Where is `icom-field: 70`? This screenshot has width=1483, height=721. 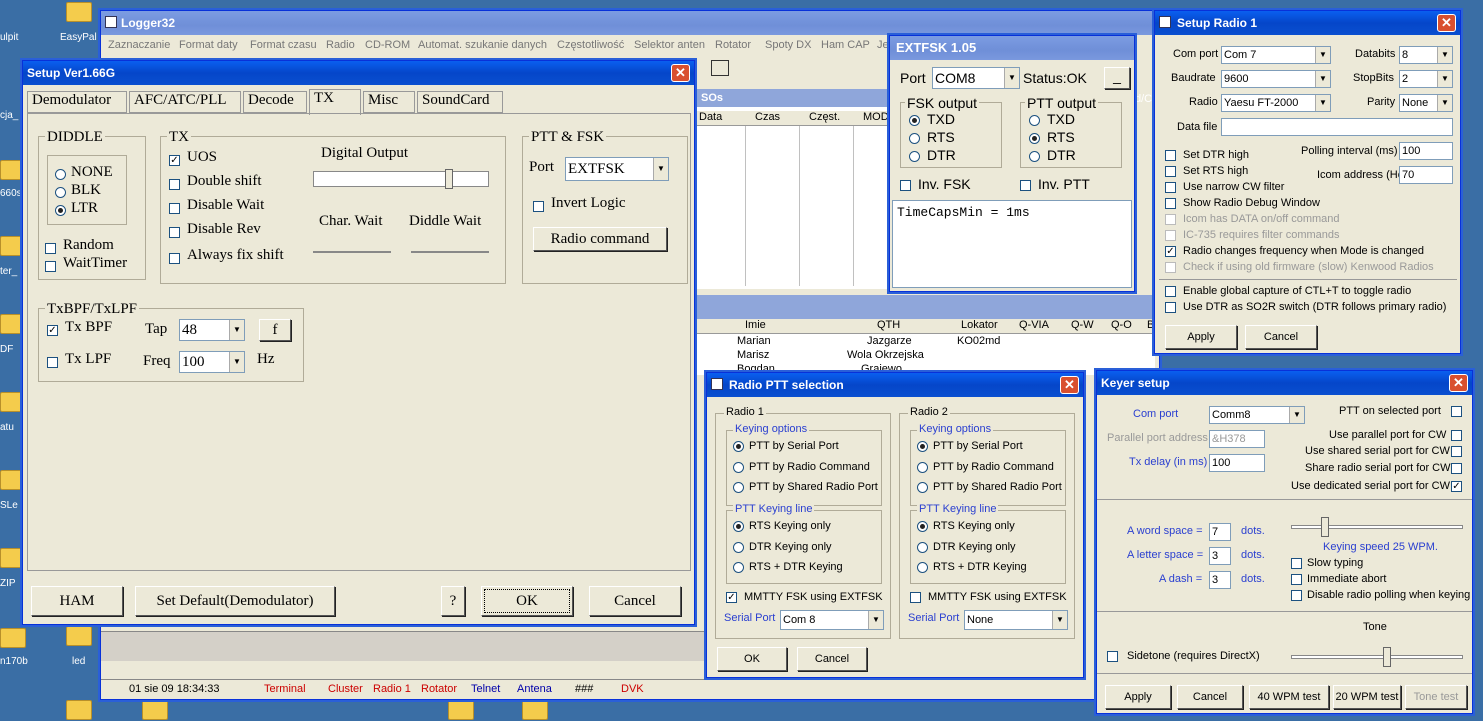
icom-field: 70 is located at coordinates (1426, 175).